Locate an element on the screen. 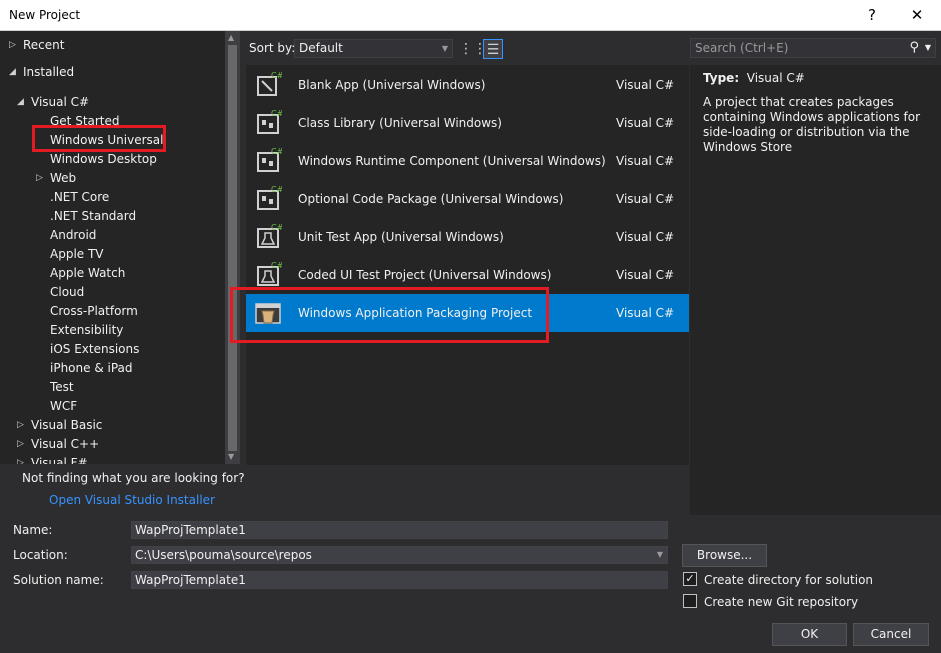  create-directory-checkbox: ✓ is located at coordinates (690, 579).